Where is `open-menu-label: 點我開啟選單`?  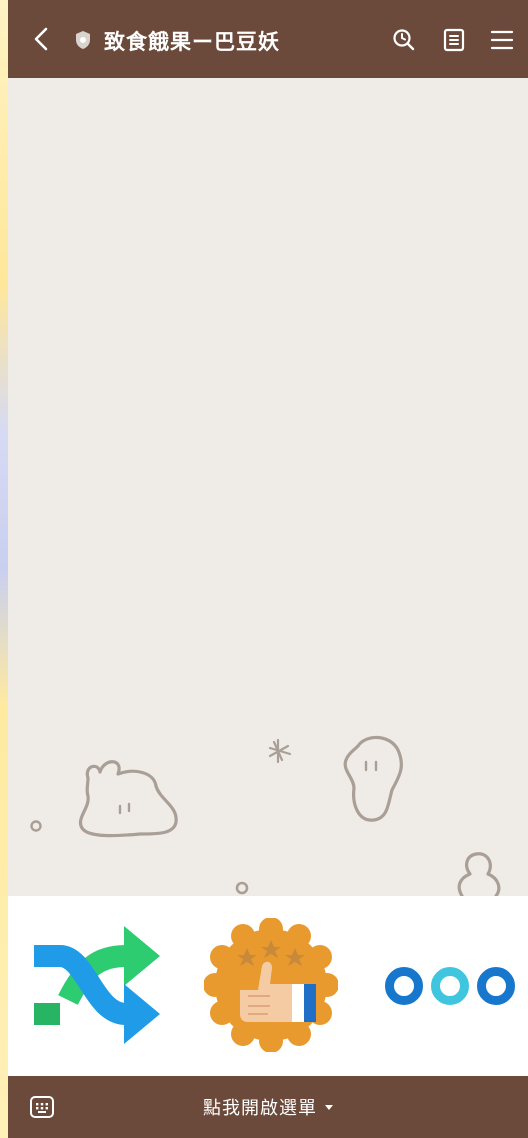
open-menu-label: 點我開啟選單 is located at coordinates (260, 1108).